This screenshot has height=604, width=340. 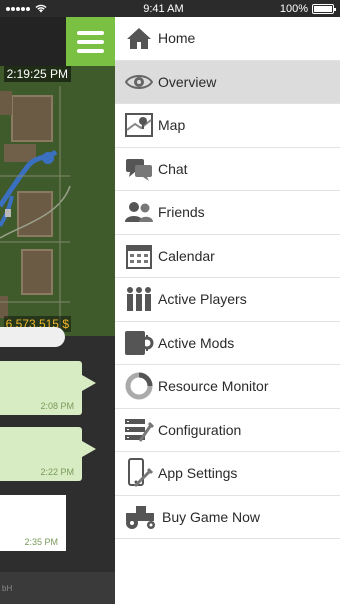 I want to click on footer-text: bH, so click(x=7, y=588).